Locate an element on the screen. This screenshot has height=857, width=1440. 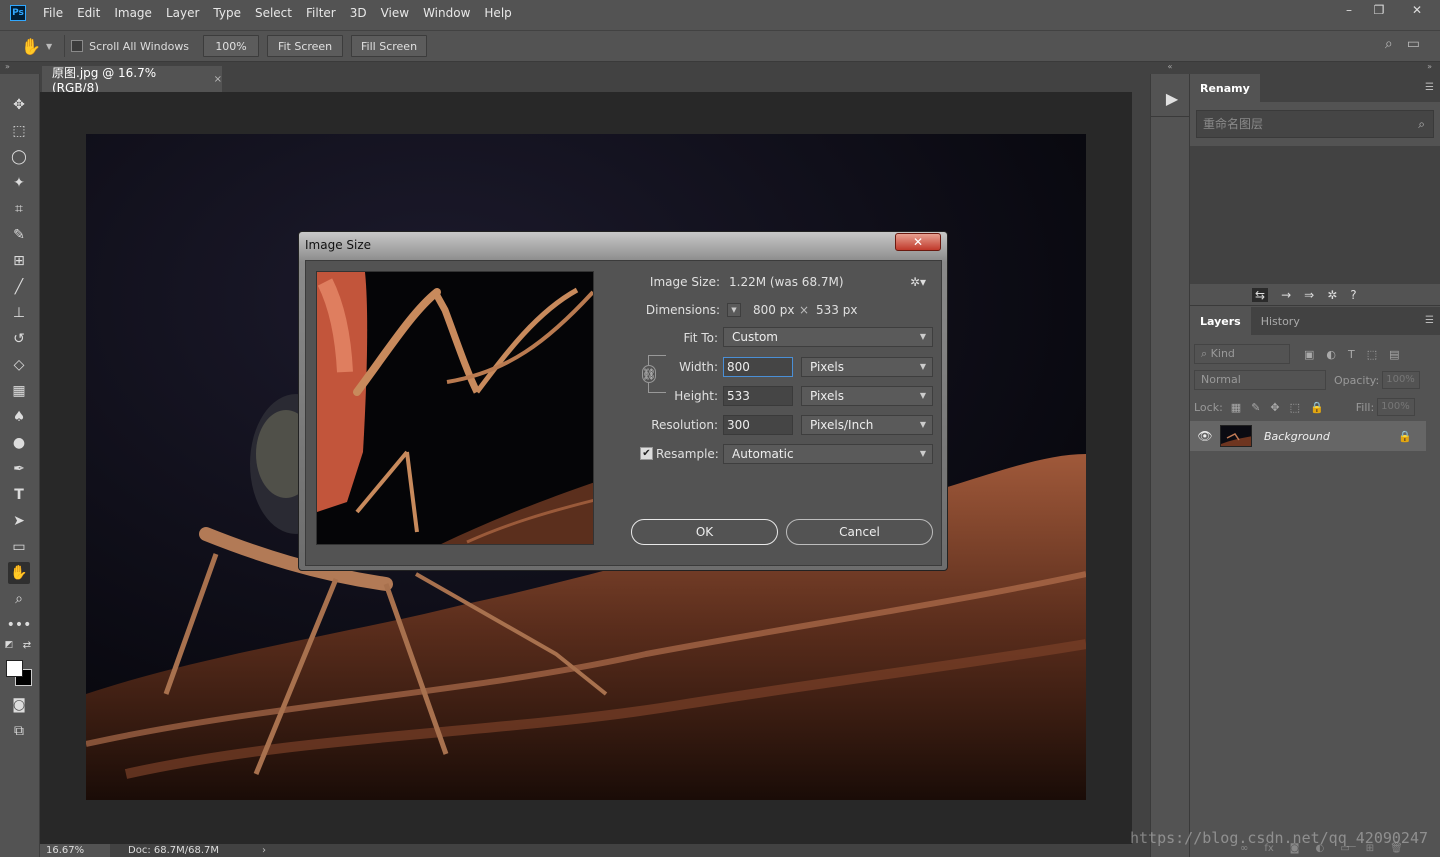
chevron-down-icon: ▼ is located at coordinates (49, 46).